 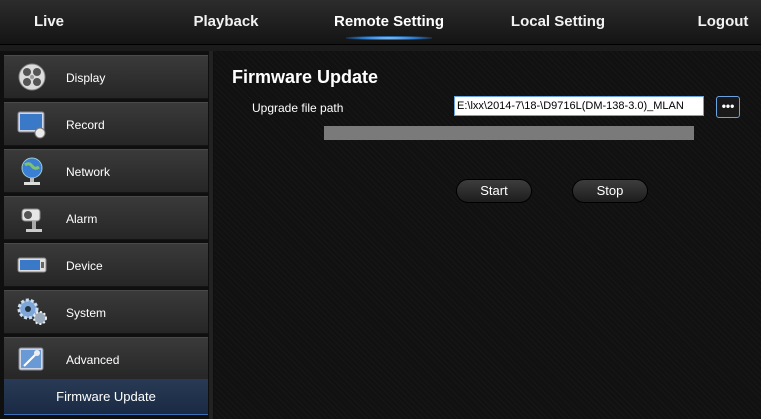 What do you see at coordinates (32, 312) in the screenshot?
I see `system-icon` at bounding box center [32, 312].